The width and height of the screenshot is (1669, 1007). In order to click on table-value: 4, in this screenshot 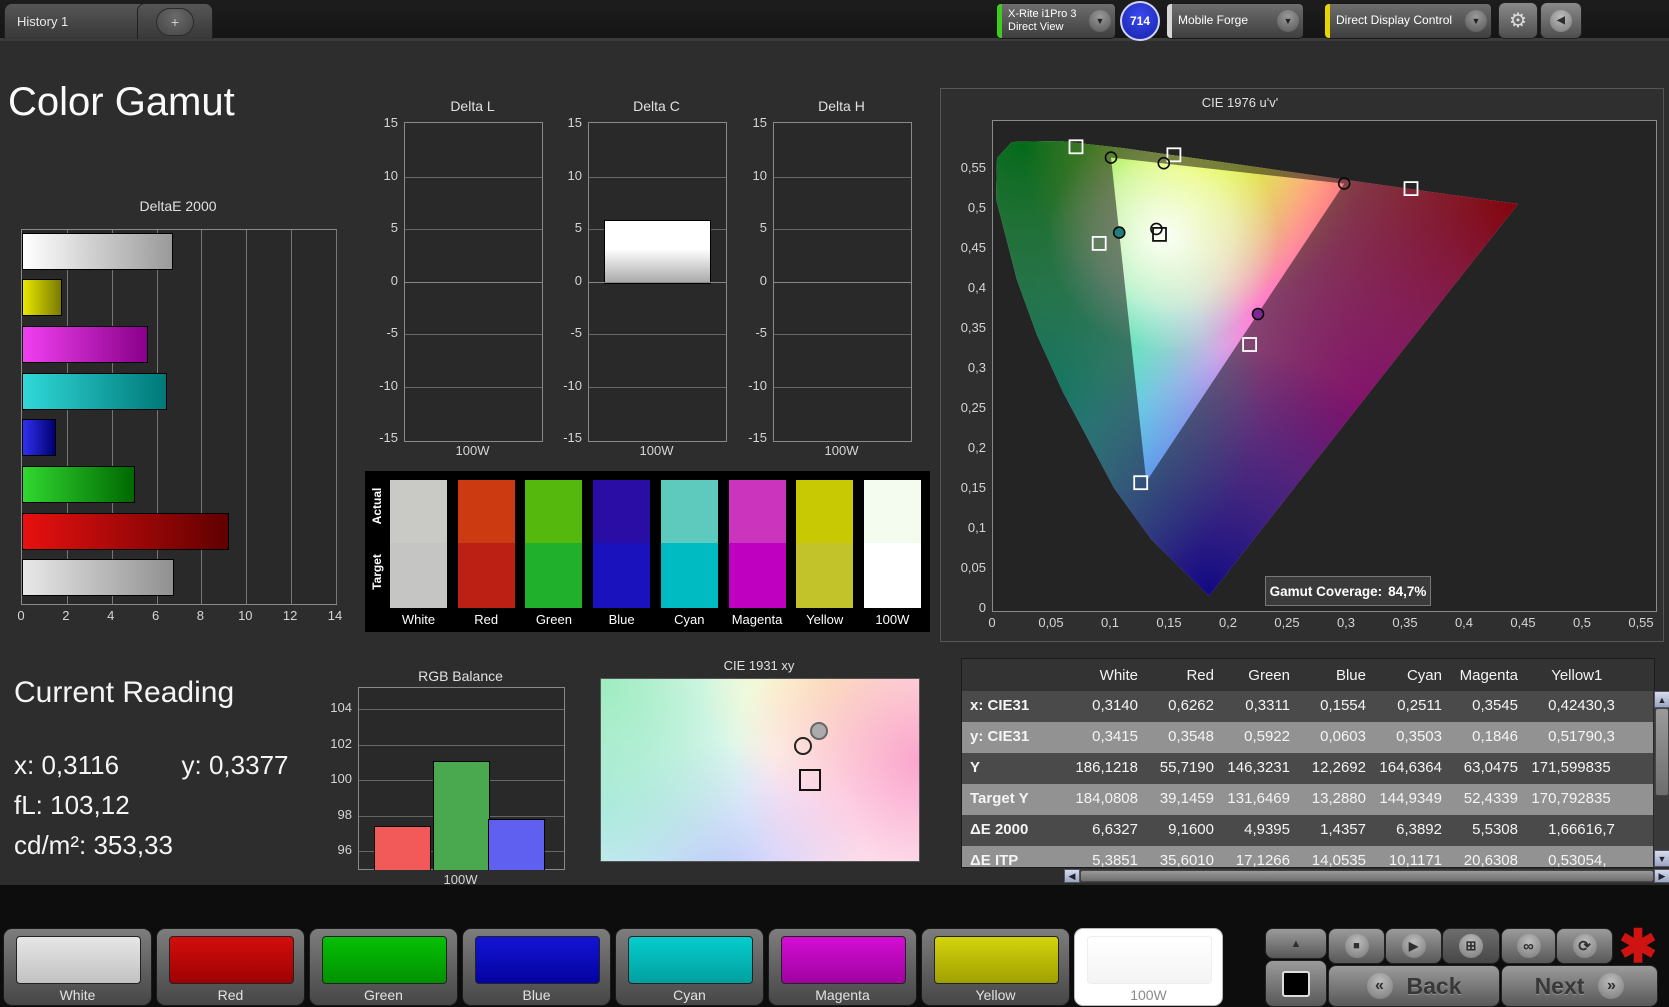, I will do `click(1600, 860)`.